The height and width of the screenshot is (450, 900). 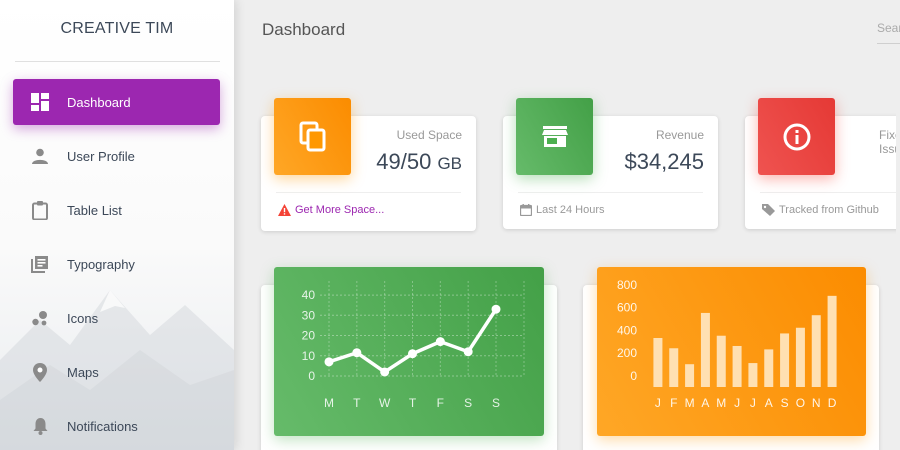 I want to click on sidebar-item-label: Table List, so click(x=94, y=210).